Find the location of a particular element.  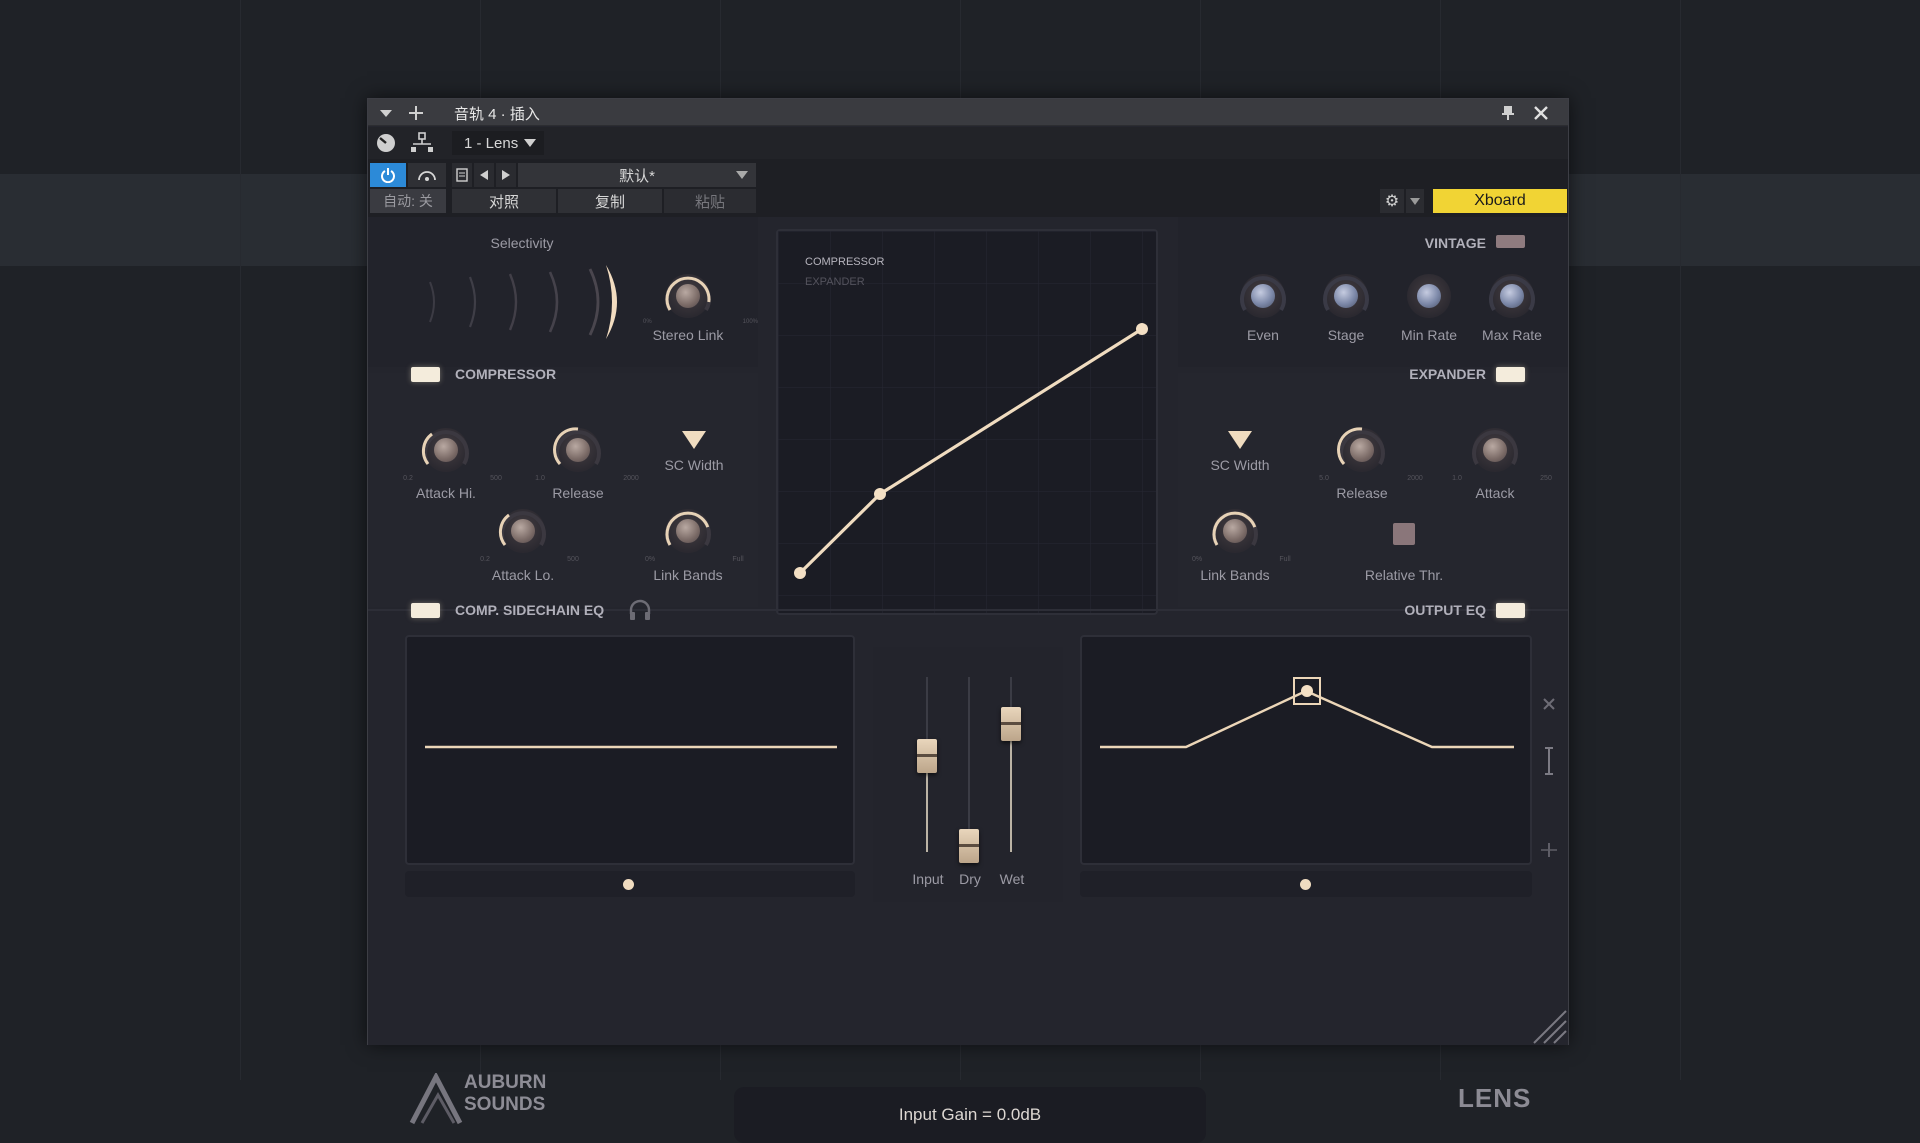

power-button is located at coordinates (388, 175).